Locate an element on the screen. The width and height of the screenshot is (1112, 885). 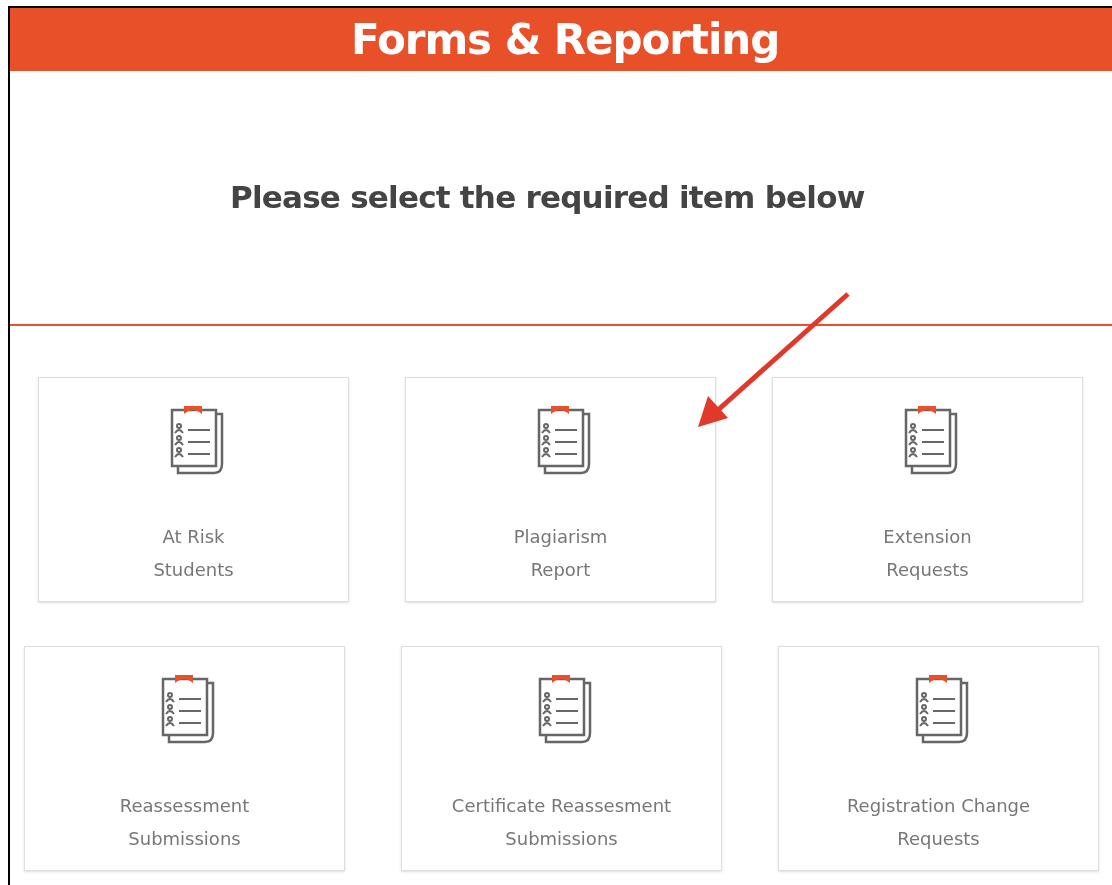
page-title: Forms & Reporting is located at coordinates (565, 39).